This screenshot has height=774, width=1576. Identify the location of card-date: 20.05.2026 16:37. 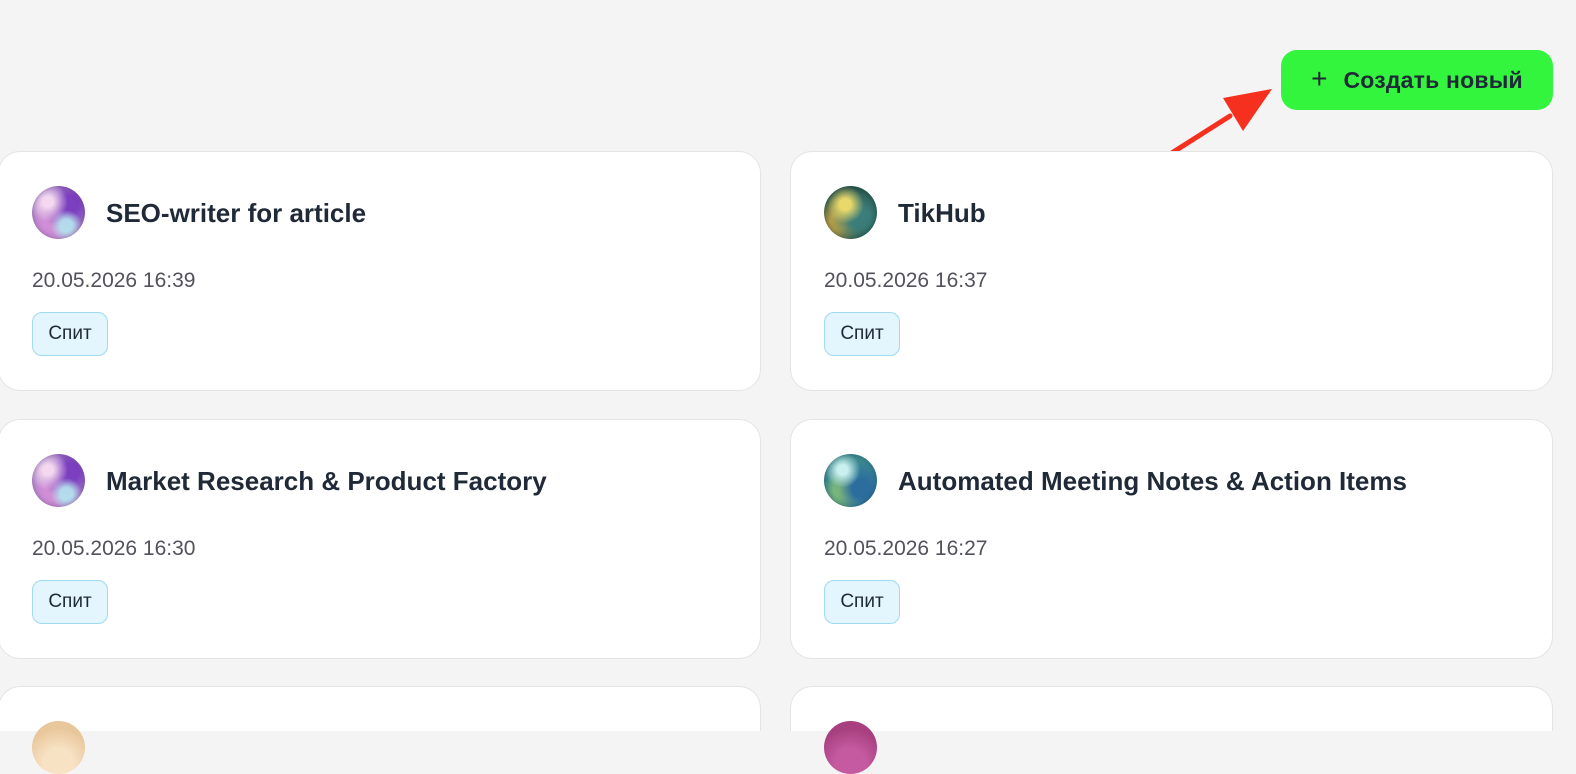
(906, 280).